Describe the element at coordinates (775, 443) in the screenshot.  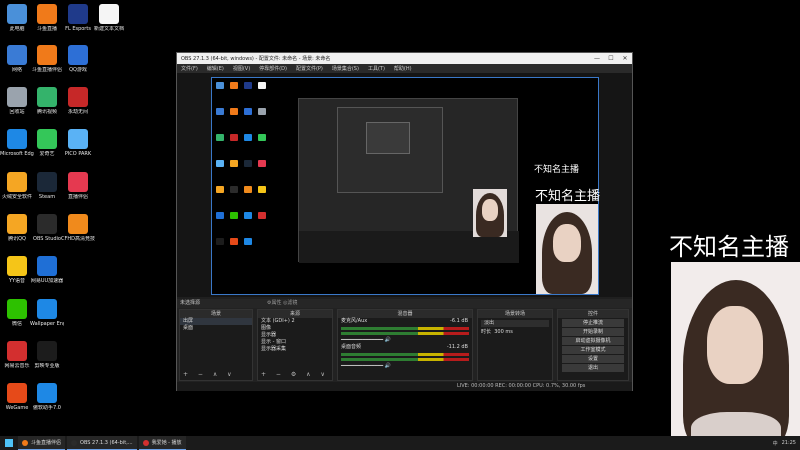
I see `ime-indicator: 中` at that location.